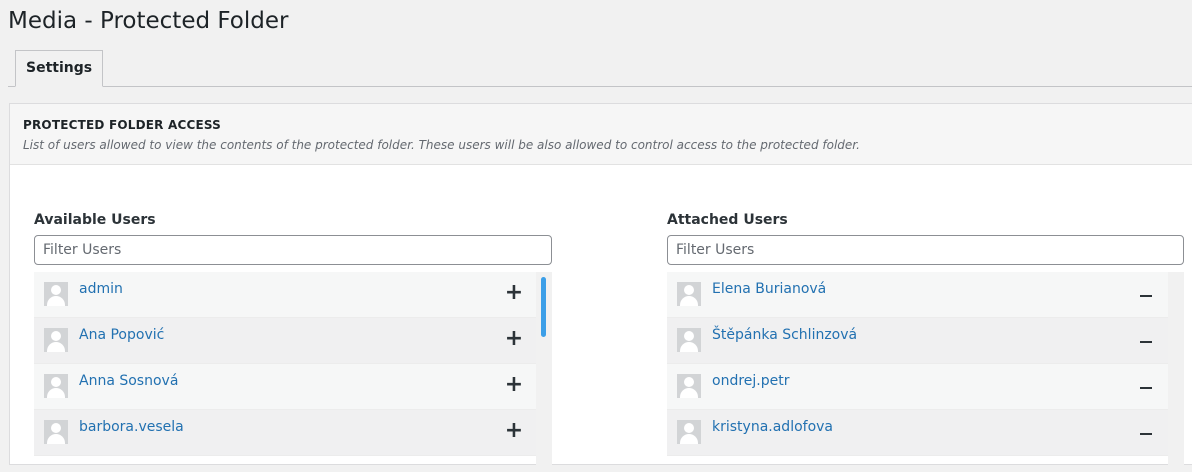  What do you see at coordinates (285, 295) in the screenshot?
I see `available-user-row: admin +` at bounding box center [285, 295].